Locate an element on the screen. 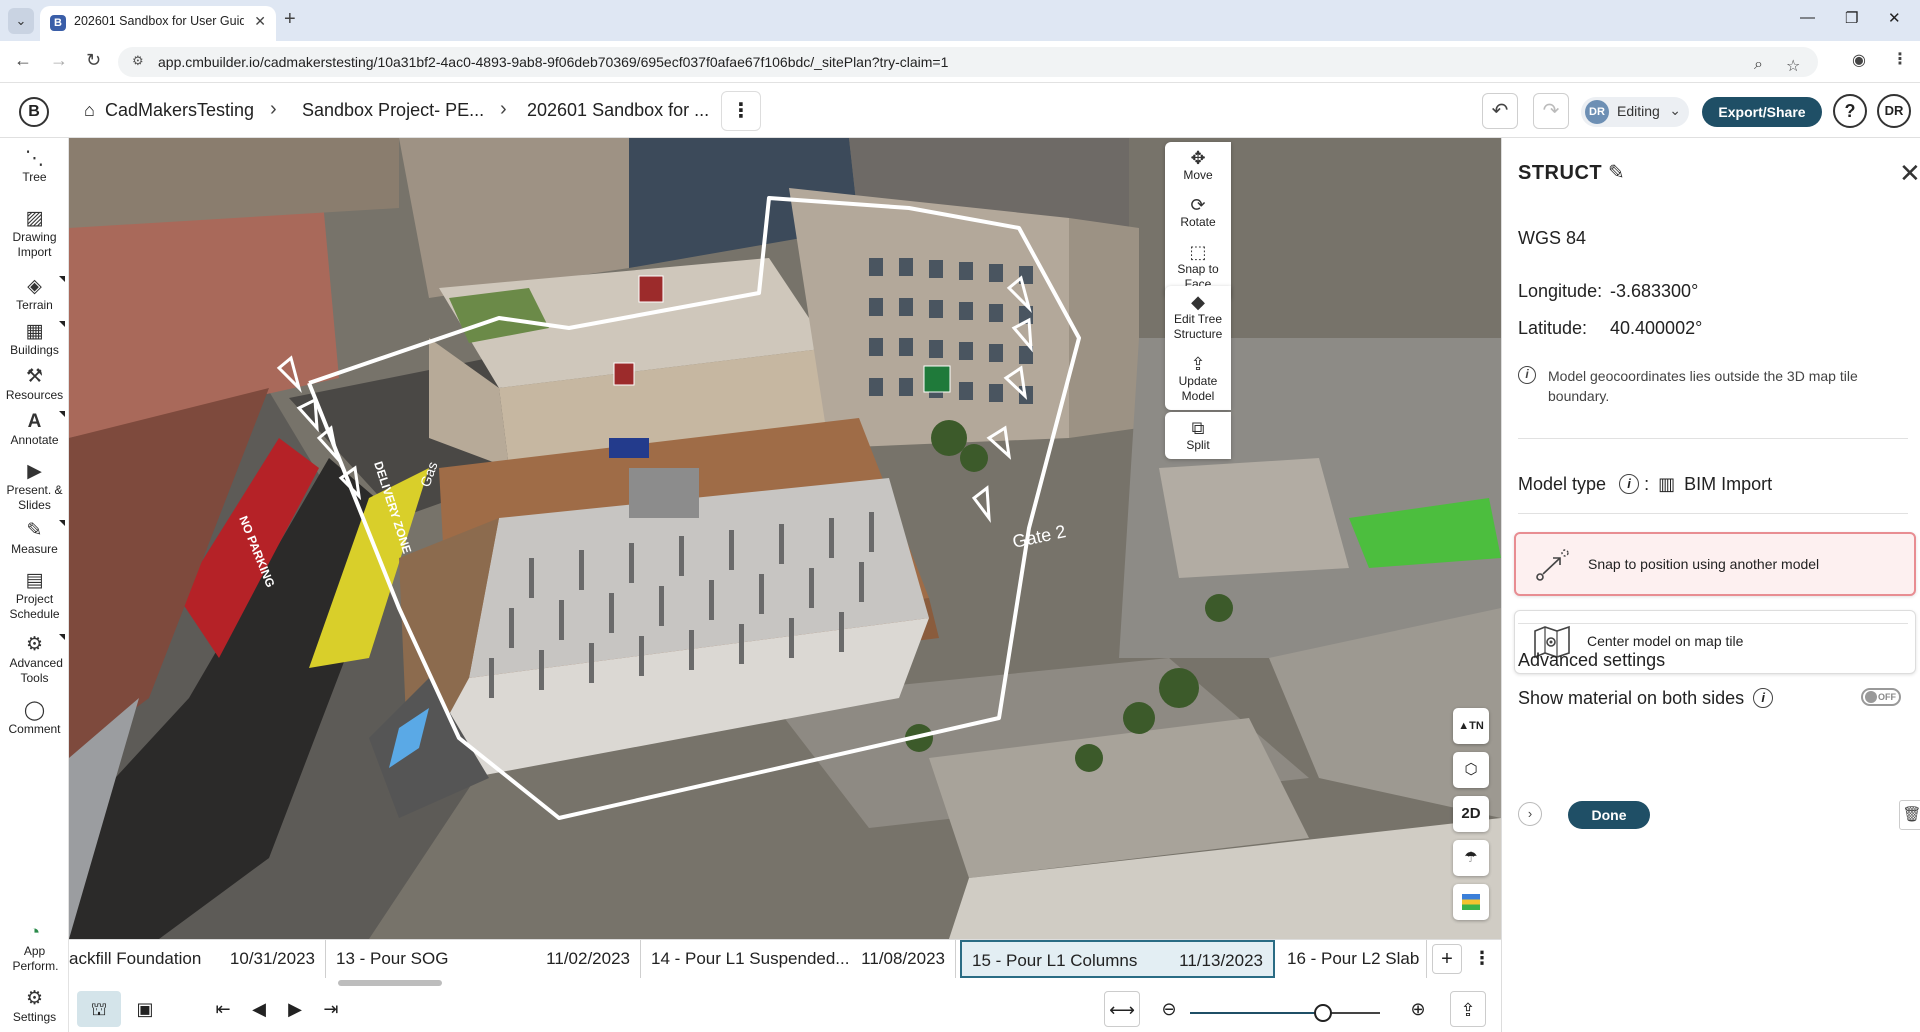  fit-timeline-button: ⟷ is located at coordinates (1122, 1009).